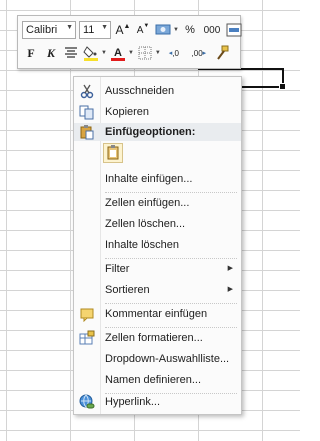 Image resolution: width=320 pixels, height=441 pixels. Describe the element at coordinates (87, 132) in the screenshot. I see `paste-icon` at that location.